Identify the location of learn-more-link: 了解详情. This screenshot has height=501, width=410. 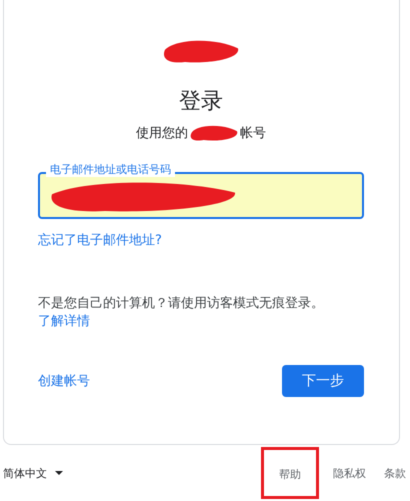
(64, 321).